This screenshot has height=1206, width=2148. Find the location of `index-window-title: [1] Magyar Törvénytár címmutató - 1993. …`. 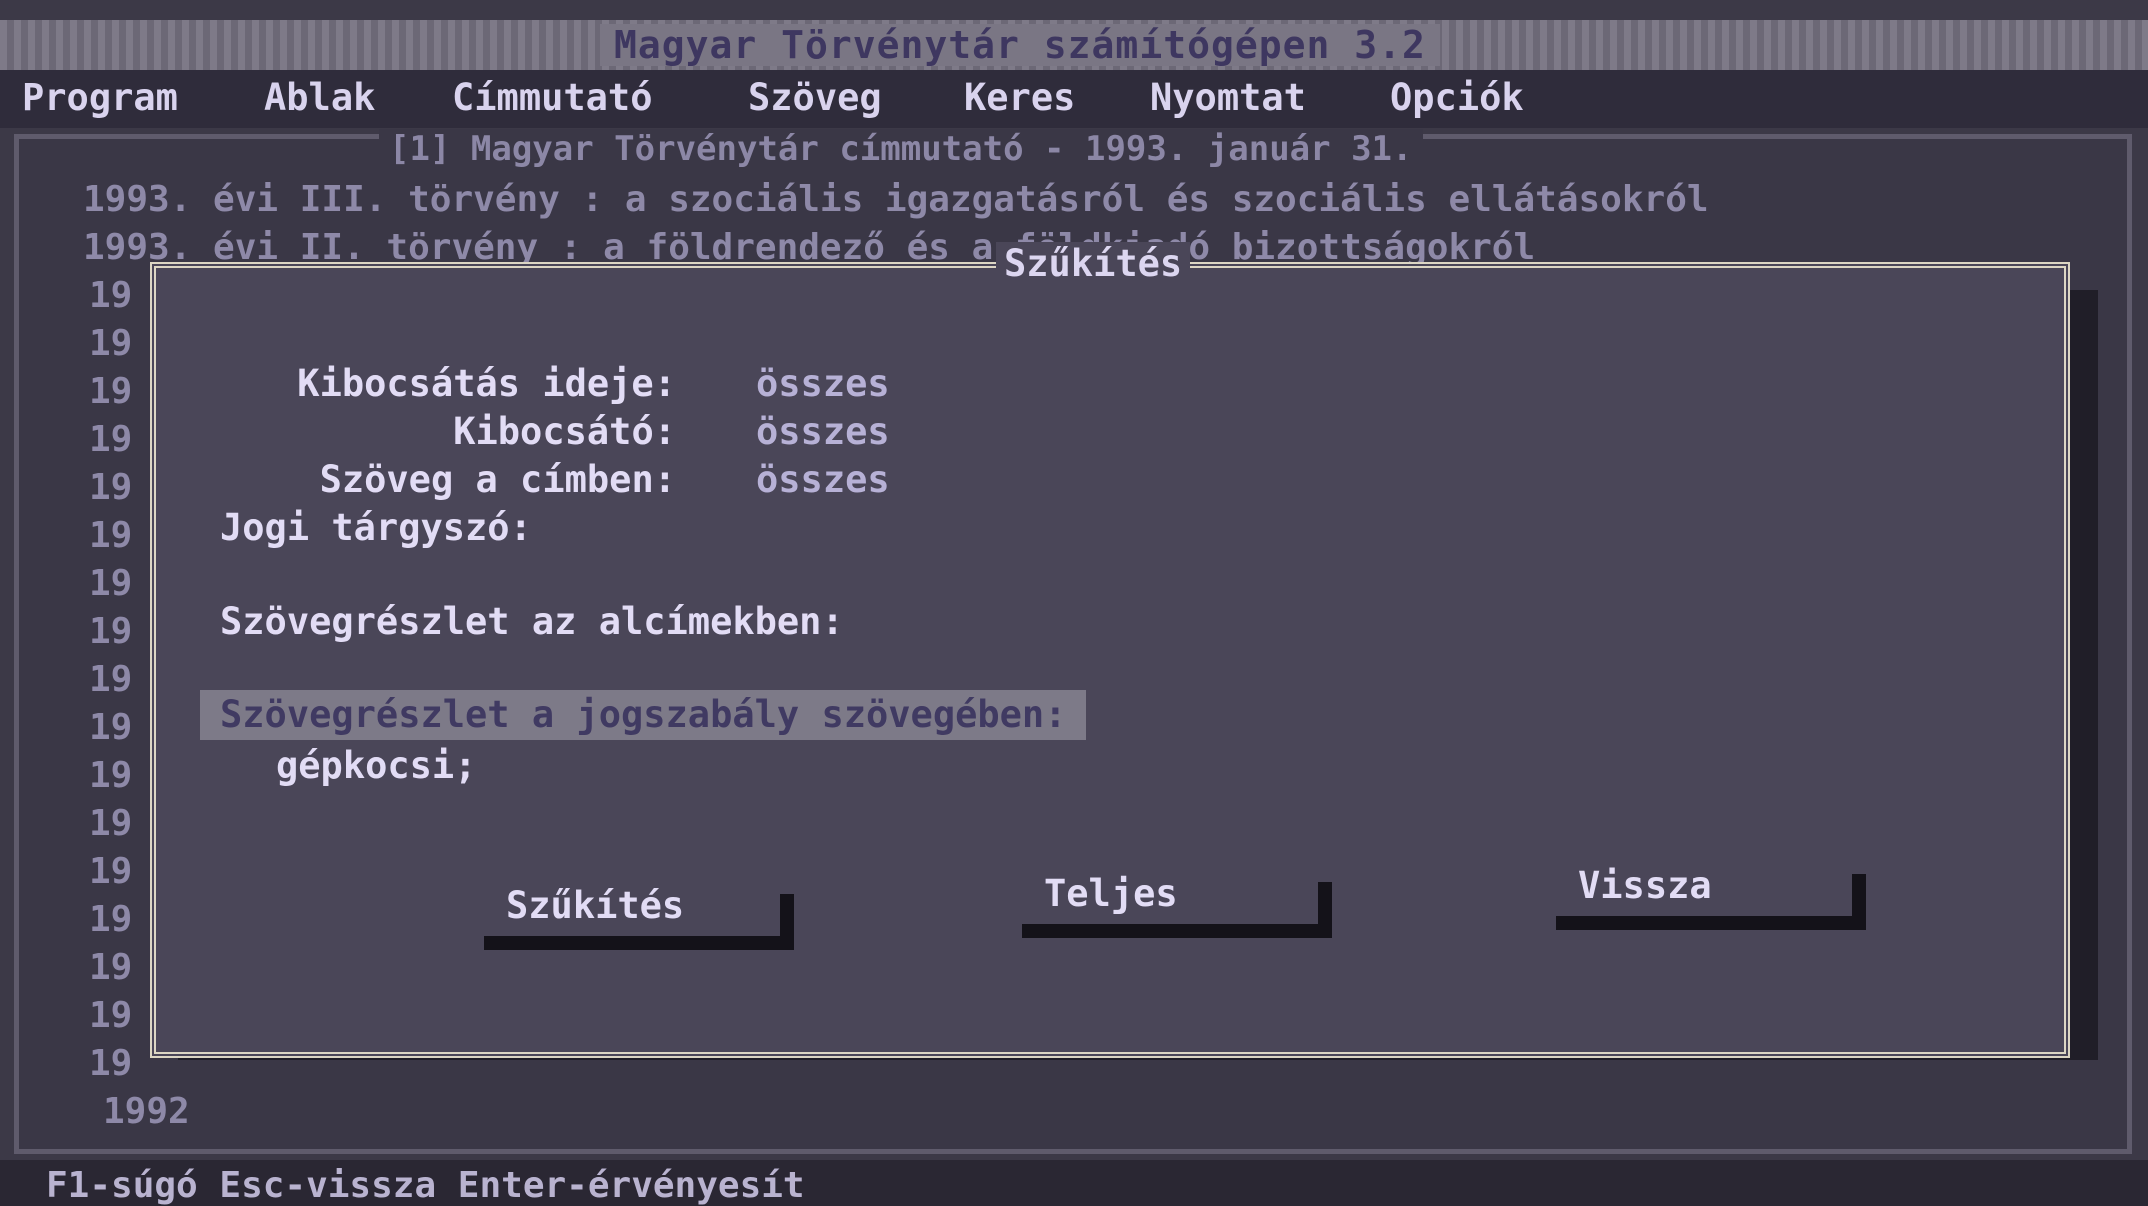

index-window-title: [1] Magyar Törvénytár címmutató - 1993. … is located at coordinates (901, 149).